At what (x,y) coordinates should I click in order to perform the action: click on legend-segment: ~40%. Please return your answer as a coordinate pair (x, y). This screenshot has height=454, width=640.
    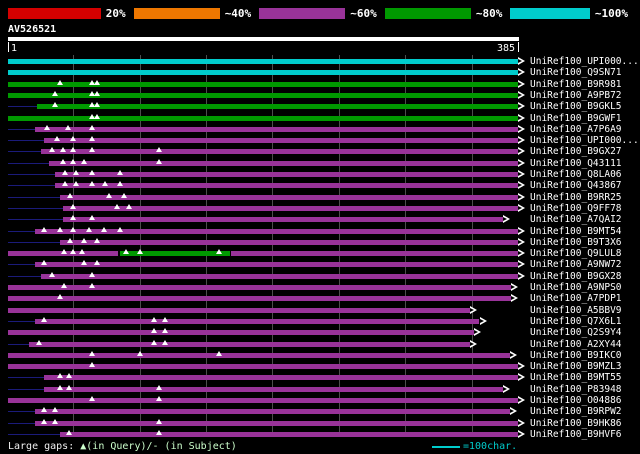
    Looking at the image, I should click on (196, 13).